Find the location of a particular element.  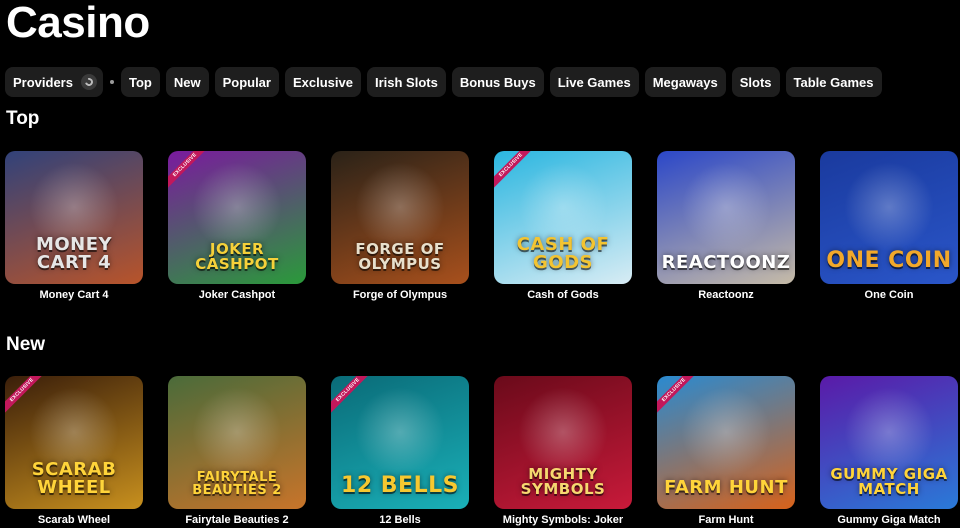

game-logo: FAIRYTALE BEAUTIES 2 is located at coordinates (237, 484).